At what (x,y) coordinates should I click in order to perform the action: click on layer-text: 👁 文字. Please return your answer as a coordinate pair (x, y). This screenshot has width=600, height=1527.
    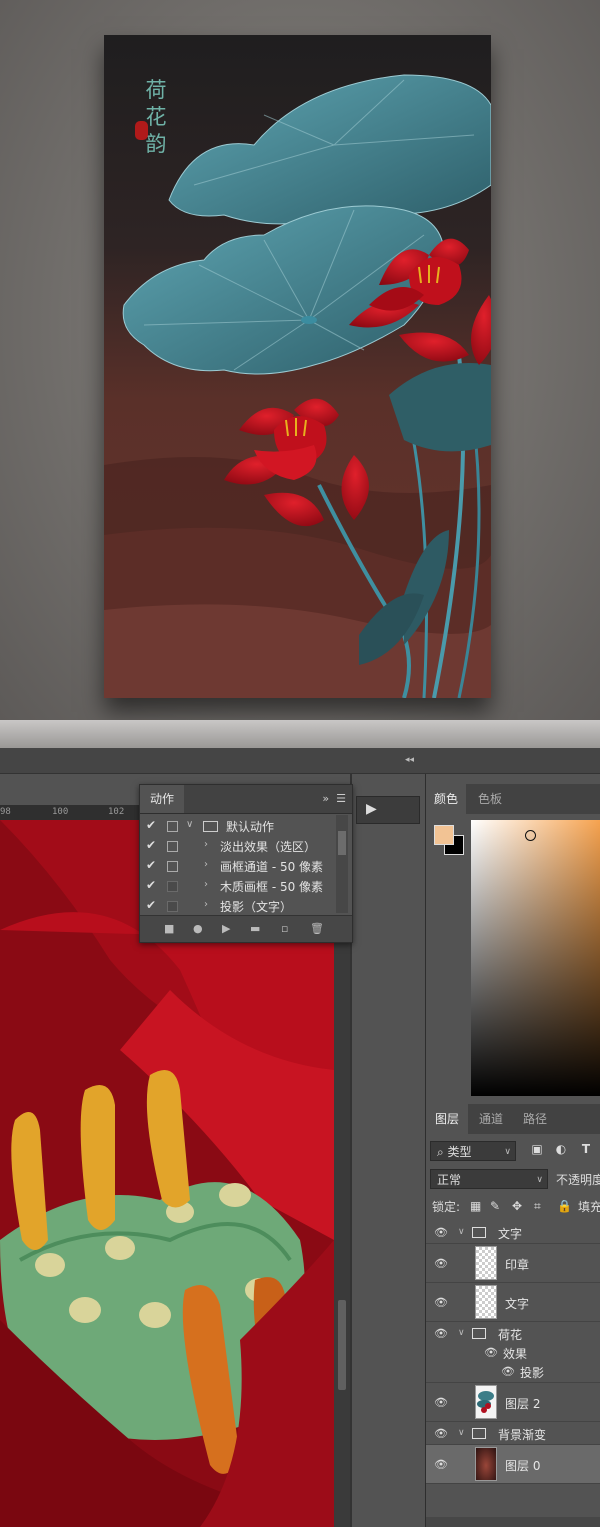
    Looking at the image, I should click on (513, 1302).